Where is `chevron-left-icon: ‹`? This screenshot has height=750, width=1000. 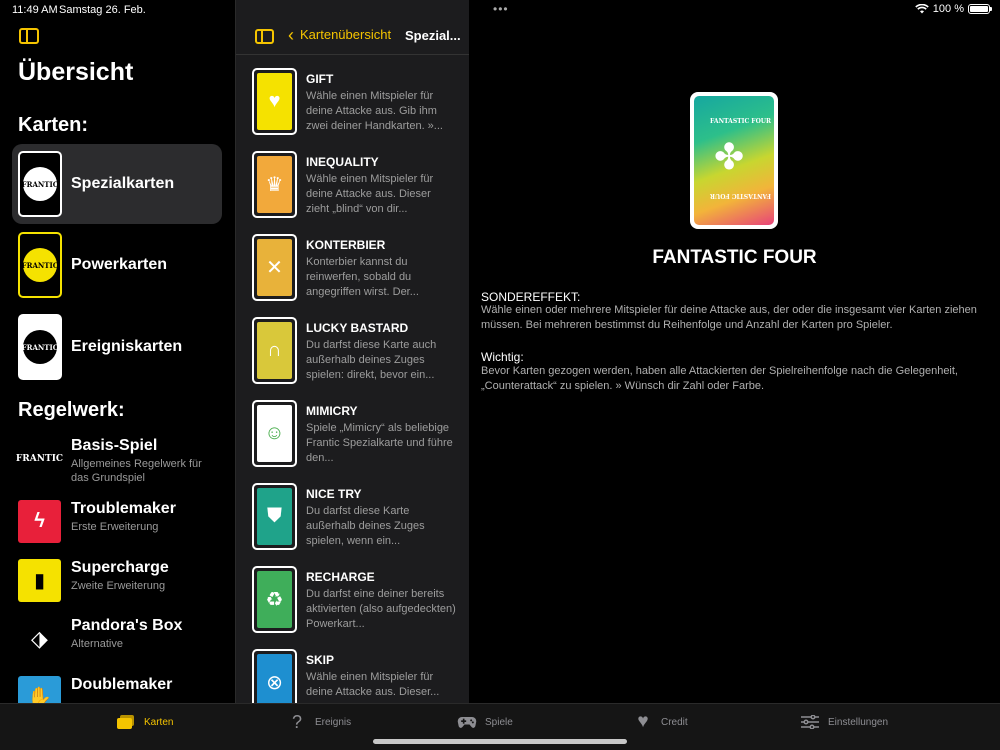
chevron-left-icon: ‹ is located at coordinates (291, 34).